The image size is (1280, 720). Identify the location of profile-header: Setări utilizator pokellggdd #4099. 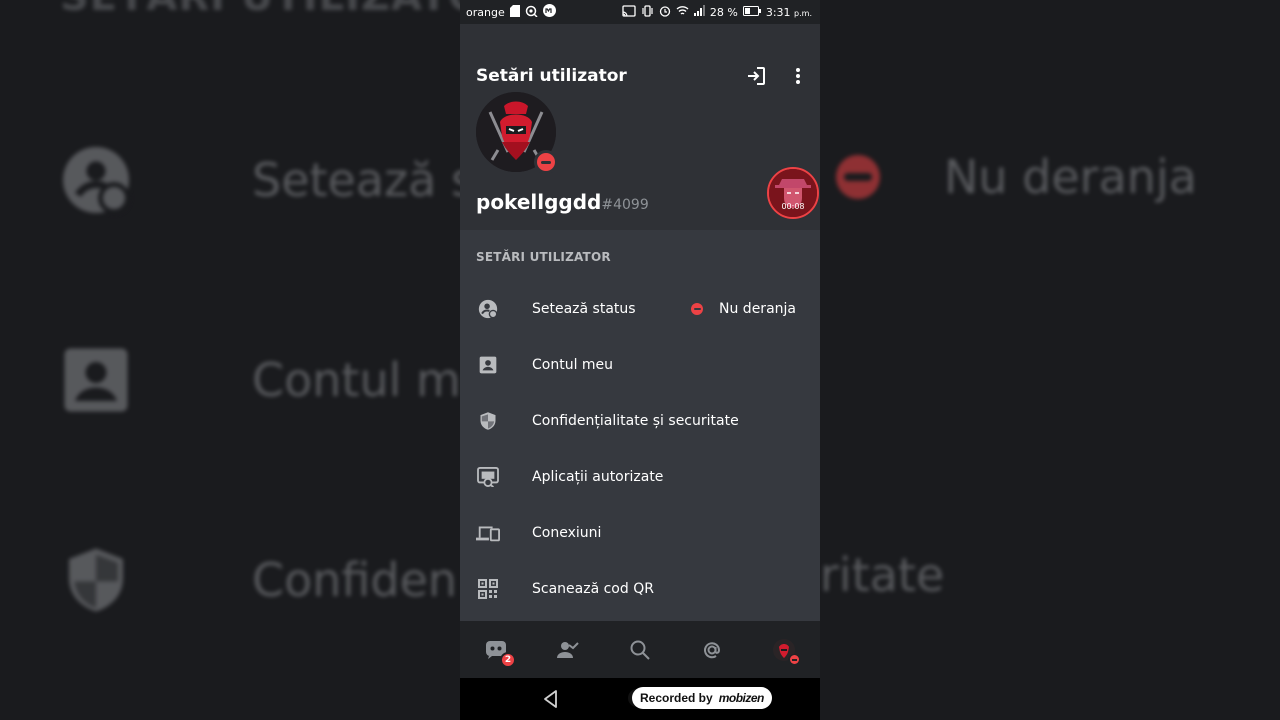
(640, 127).